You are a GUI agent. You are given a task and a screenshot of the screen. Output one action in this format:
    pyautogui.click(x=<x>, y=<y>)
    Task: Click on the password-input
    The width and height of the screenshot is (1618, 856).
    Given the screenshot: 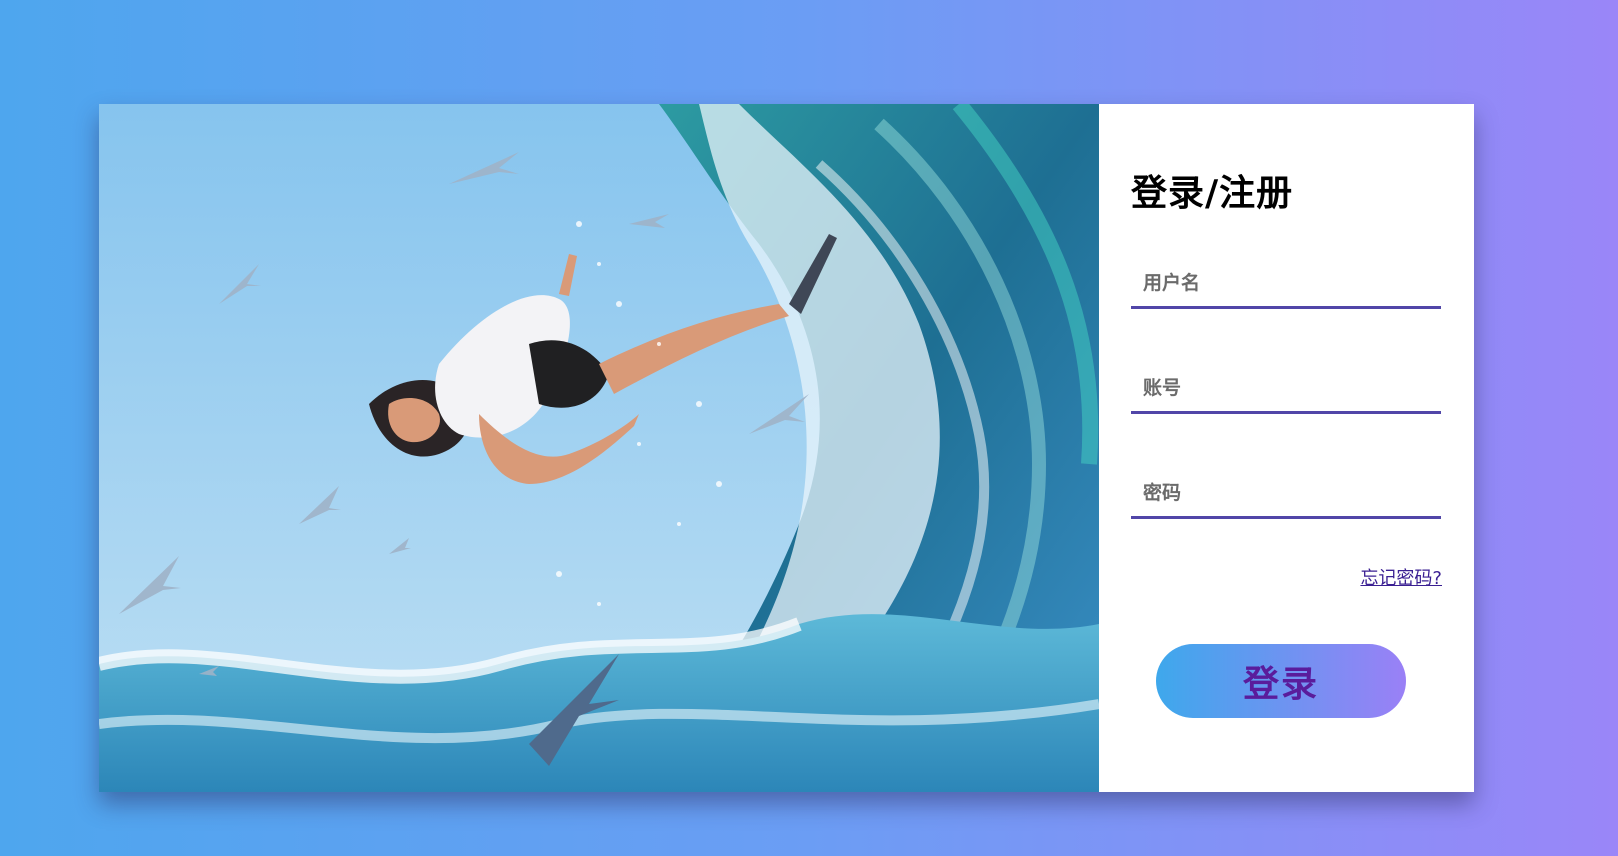 What is the action you would take?
    pyautogui.click(x=1286, y=493)
    